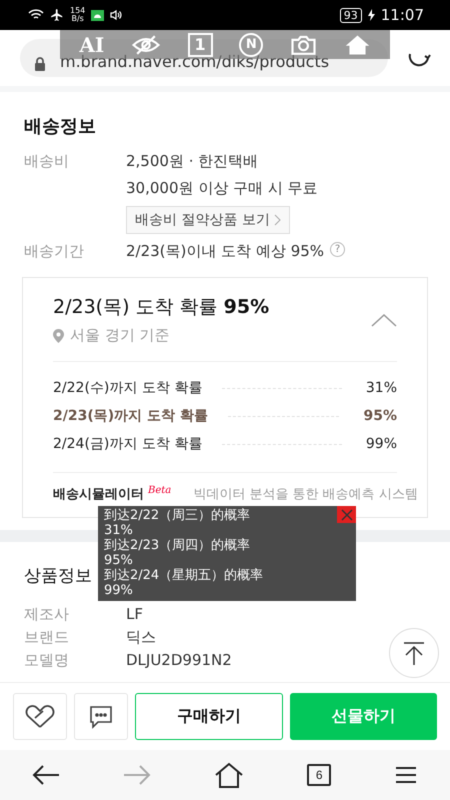 This screenshot has width=450, height=800. Describe the element at coordinates (380, 416) in the screenshot. I see `probability-value: 95%` at that location.